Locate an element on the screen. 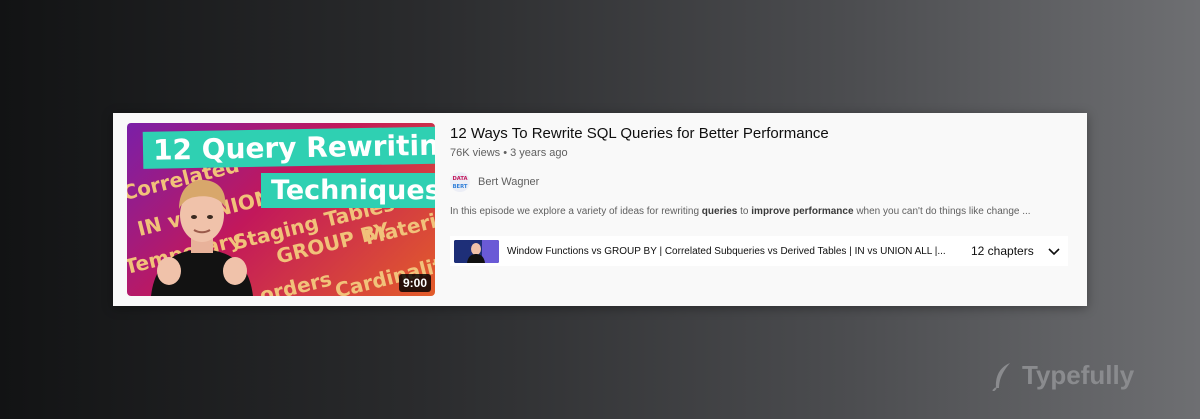  typefully-watermark: Typefully is located at coordinates (1062, 375).